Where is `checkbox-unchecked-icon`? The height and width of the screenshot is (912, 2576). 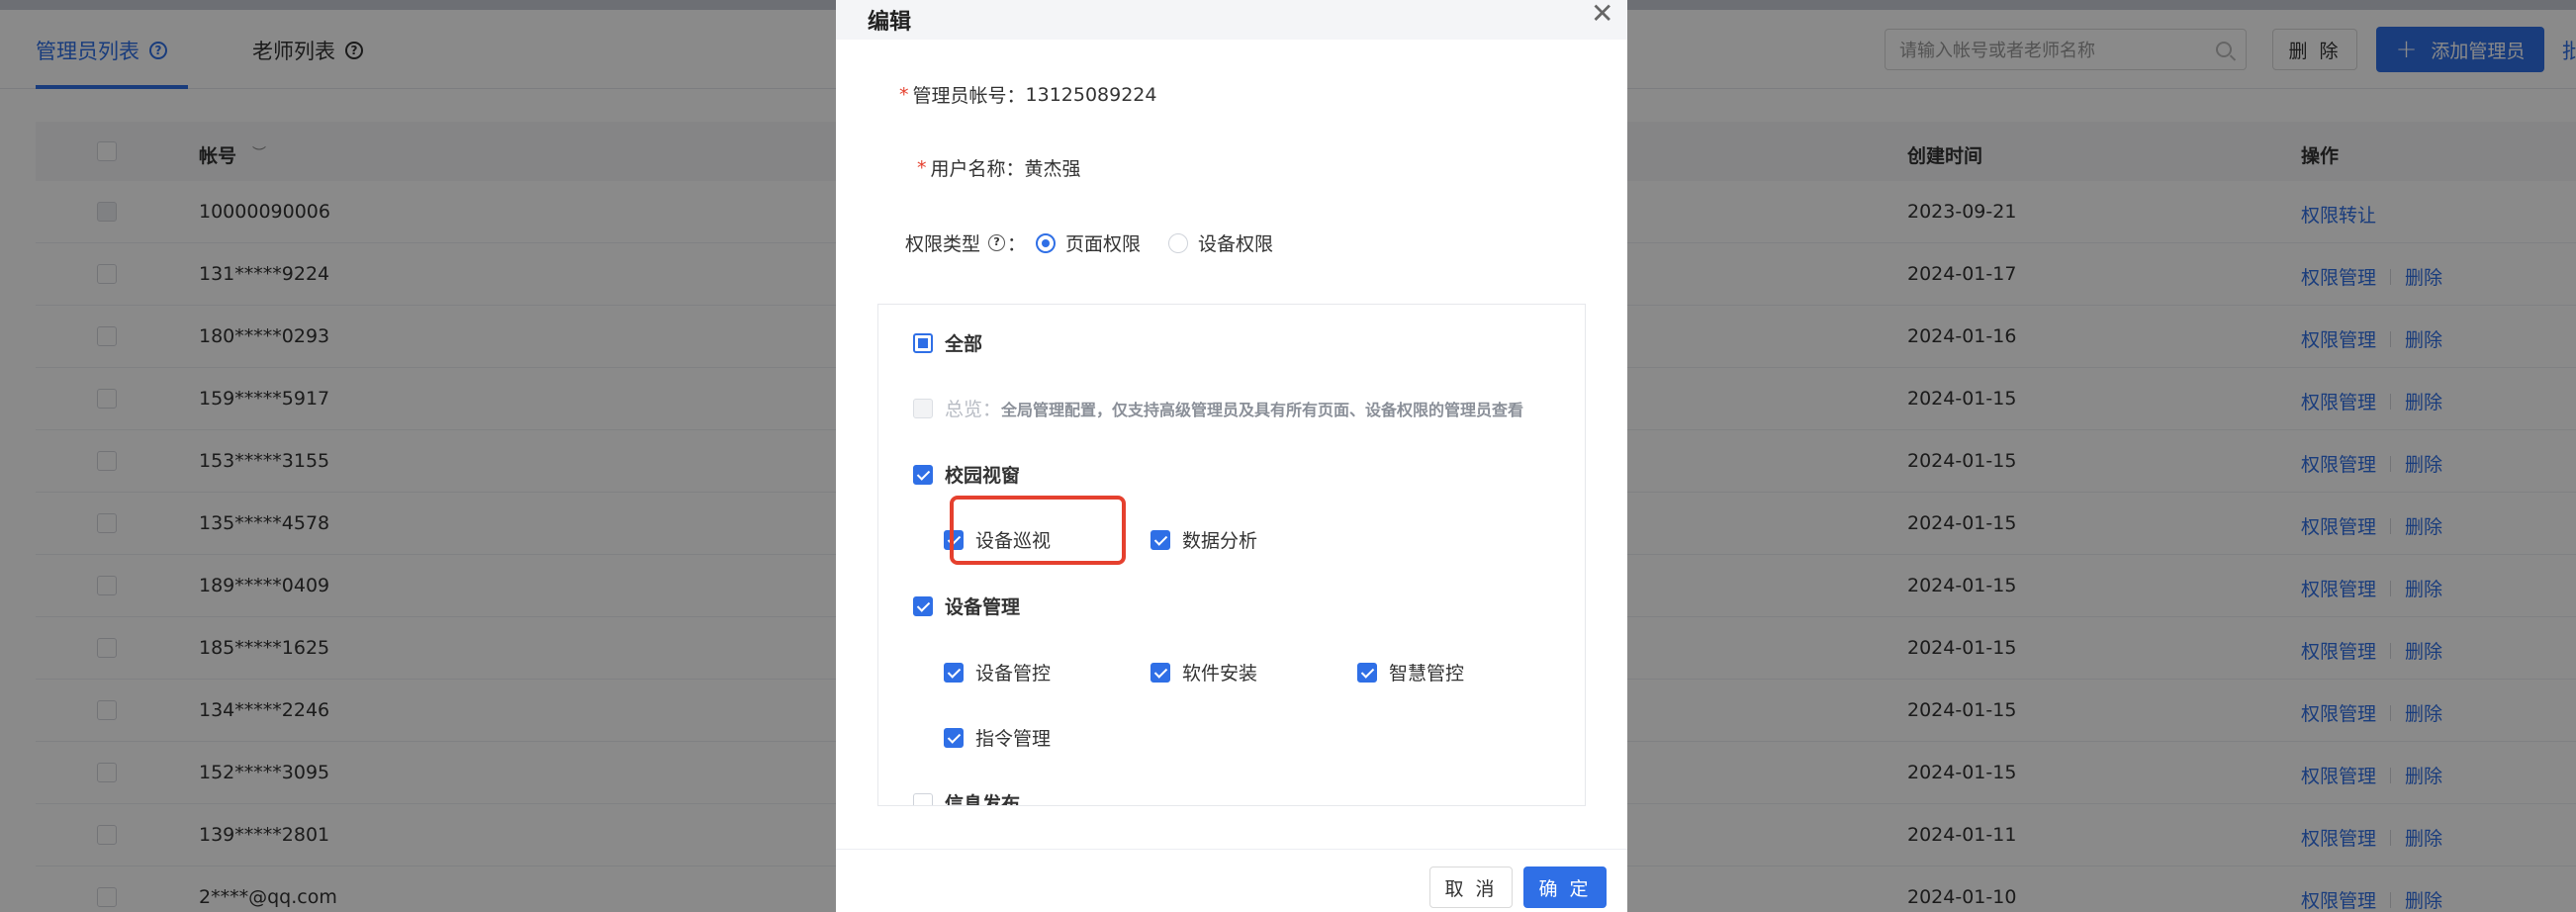
checkbox-unchecked-icon is located at coordinates (923, 798).